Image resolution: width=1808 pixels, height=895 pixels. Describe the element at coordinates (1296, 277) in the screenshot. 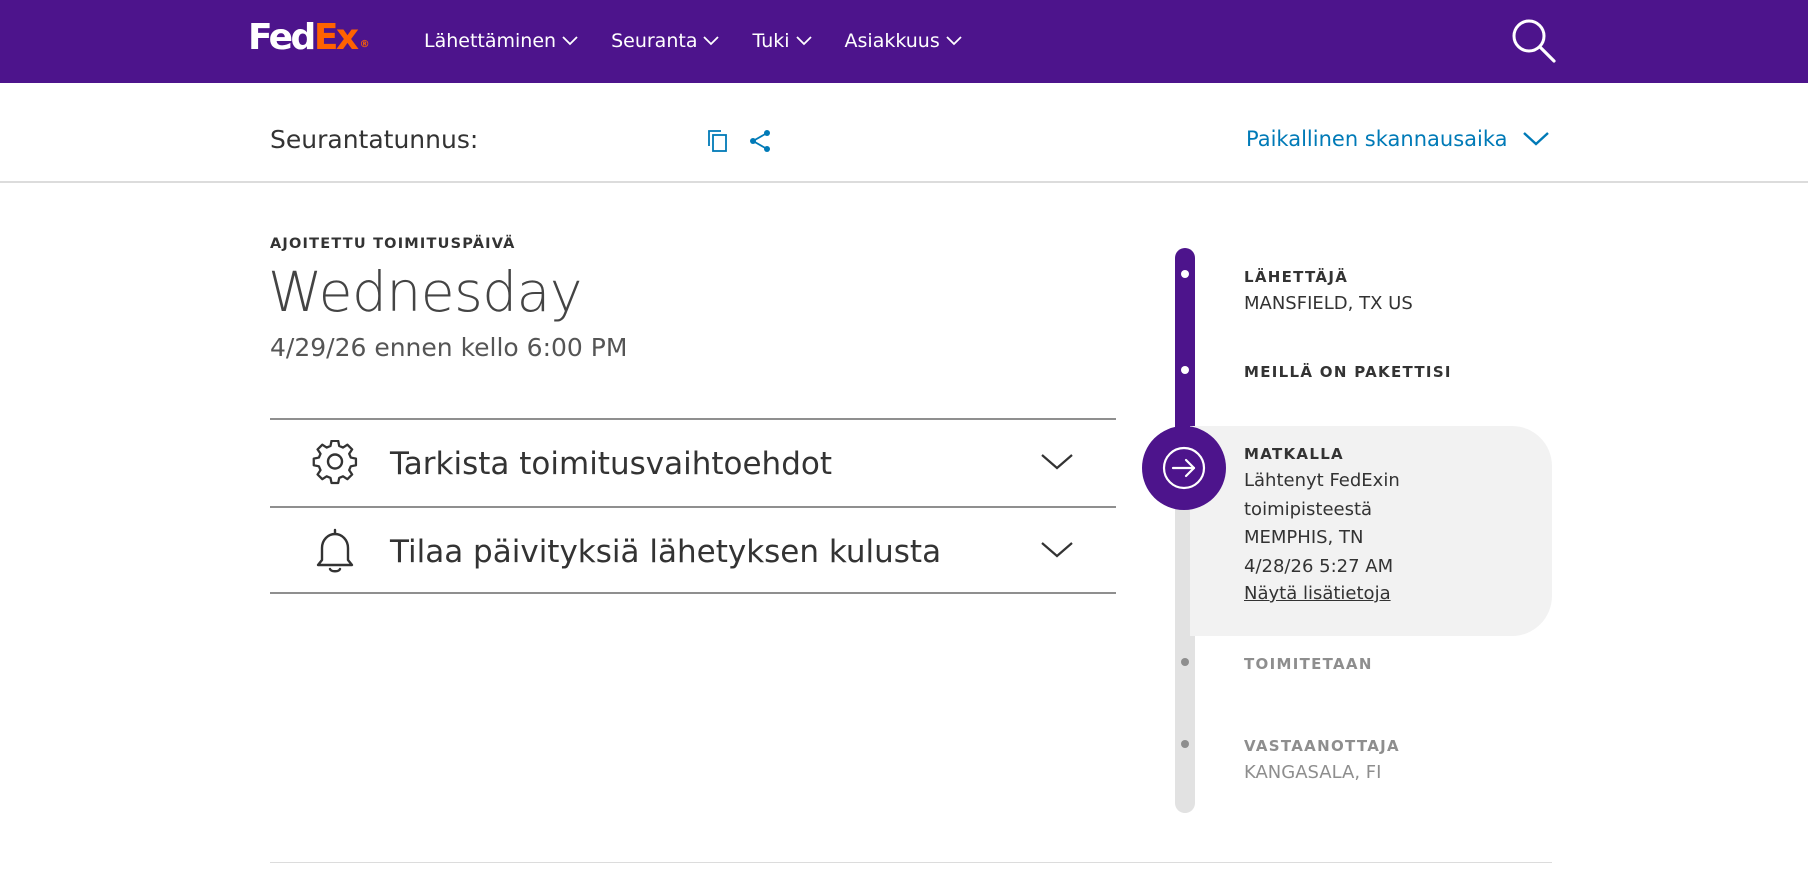

I see `step-title-sender: LÄHETTÄJÄ` at that location.